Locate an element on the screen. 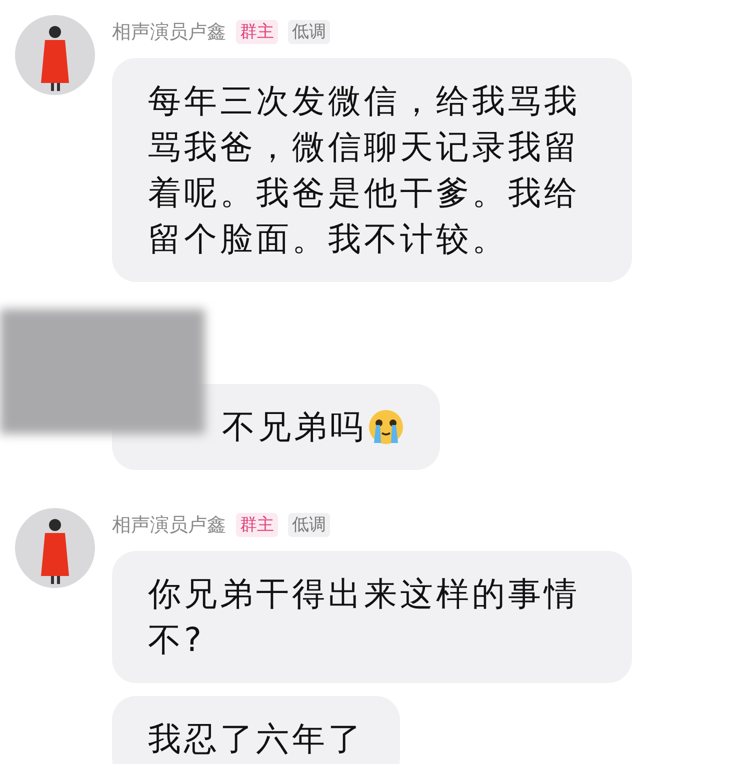  message-text: 我忍了六年了 is located at coordinates (256, 739).